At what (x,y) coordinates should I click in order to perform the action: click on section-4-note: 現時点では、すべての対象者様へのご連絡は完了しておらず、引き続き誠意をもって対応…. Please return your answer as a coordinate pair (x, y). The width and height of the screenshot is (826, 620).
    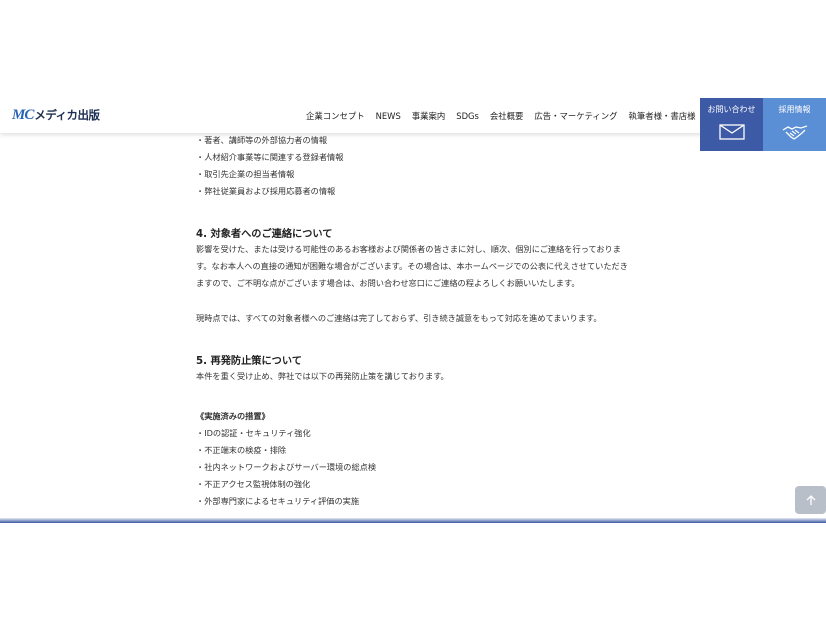
    Looking at the image, I should click on (399, 318).